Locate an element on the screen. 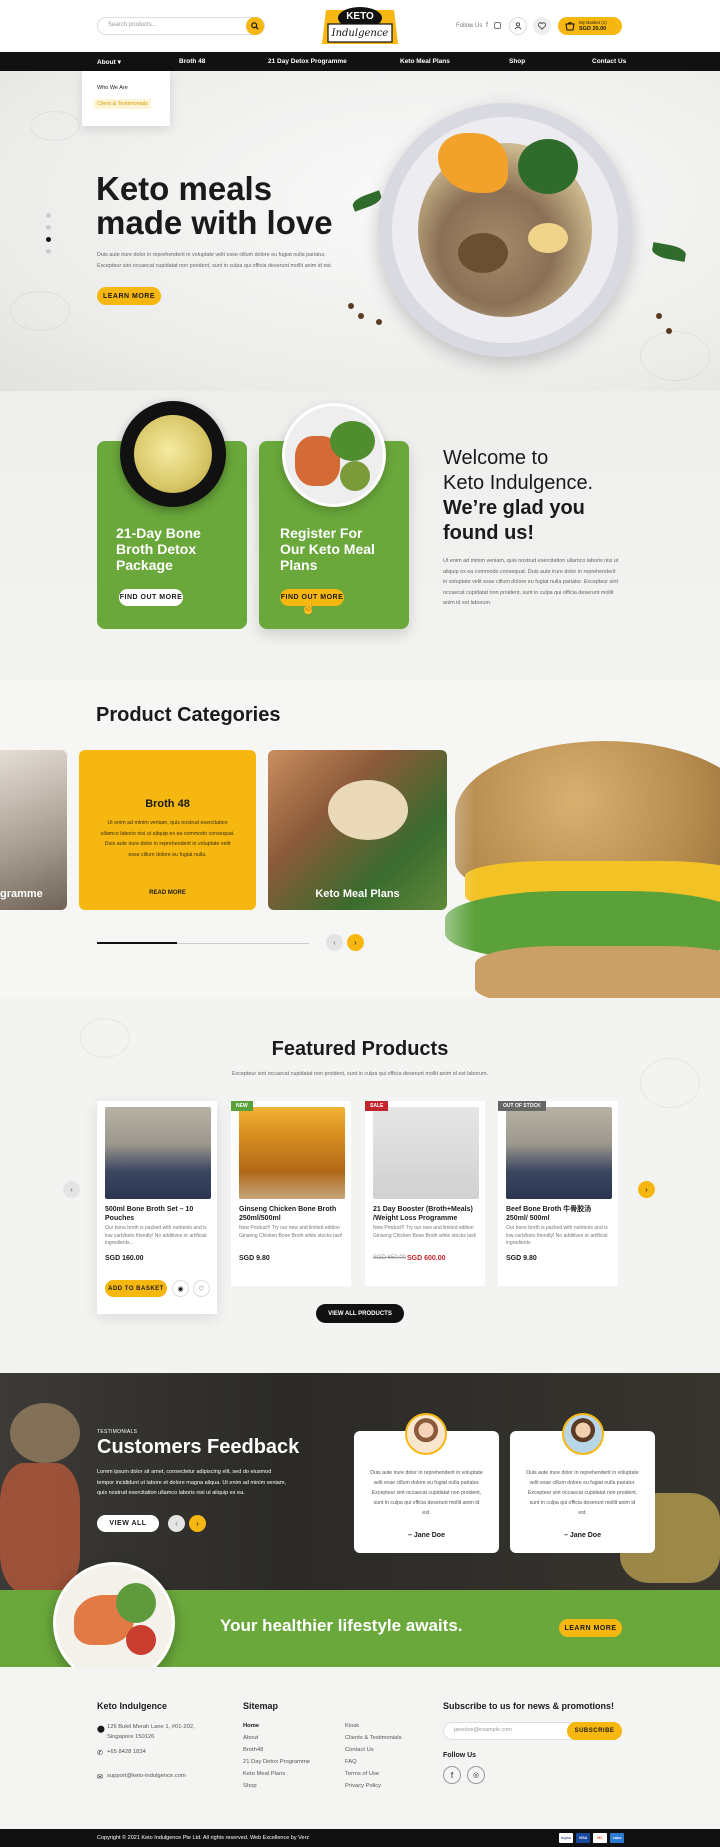  product-title: Beef Bone Broth 牛骨胶汤 250ml/ 500ml is located at coordinates (558, 1214).